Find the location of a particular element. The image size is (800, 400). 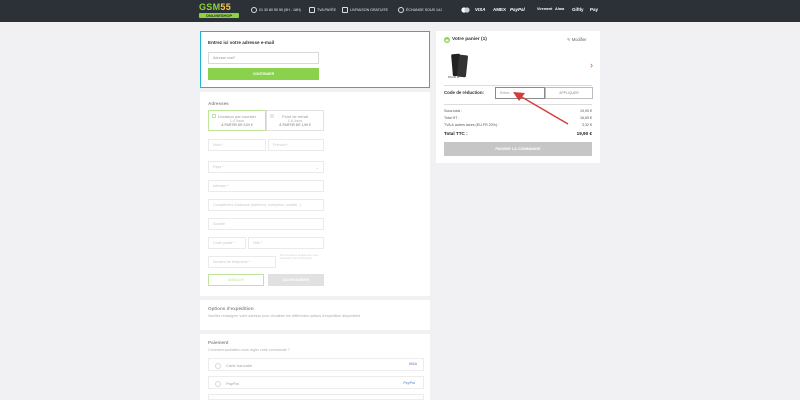

address-title: Adresses is located at coordinates (218, 103).